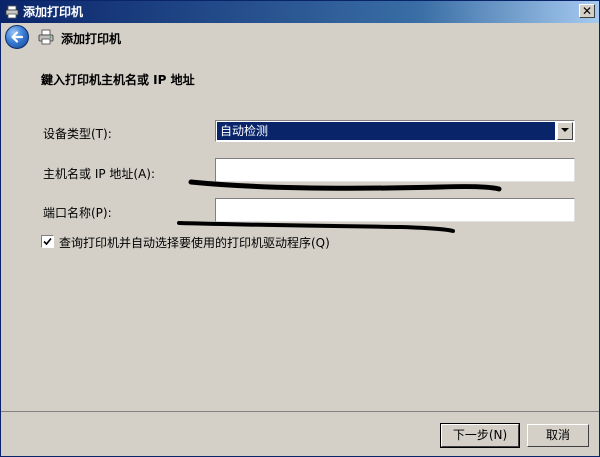 The width and height of the screenshot is (600, 457). What do you see at coordinates (53, 12) in the screenshot?
I see `window-title: 添加打印机` at bounding box center [53, 12].